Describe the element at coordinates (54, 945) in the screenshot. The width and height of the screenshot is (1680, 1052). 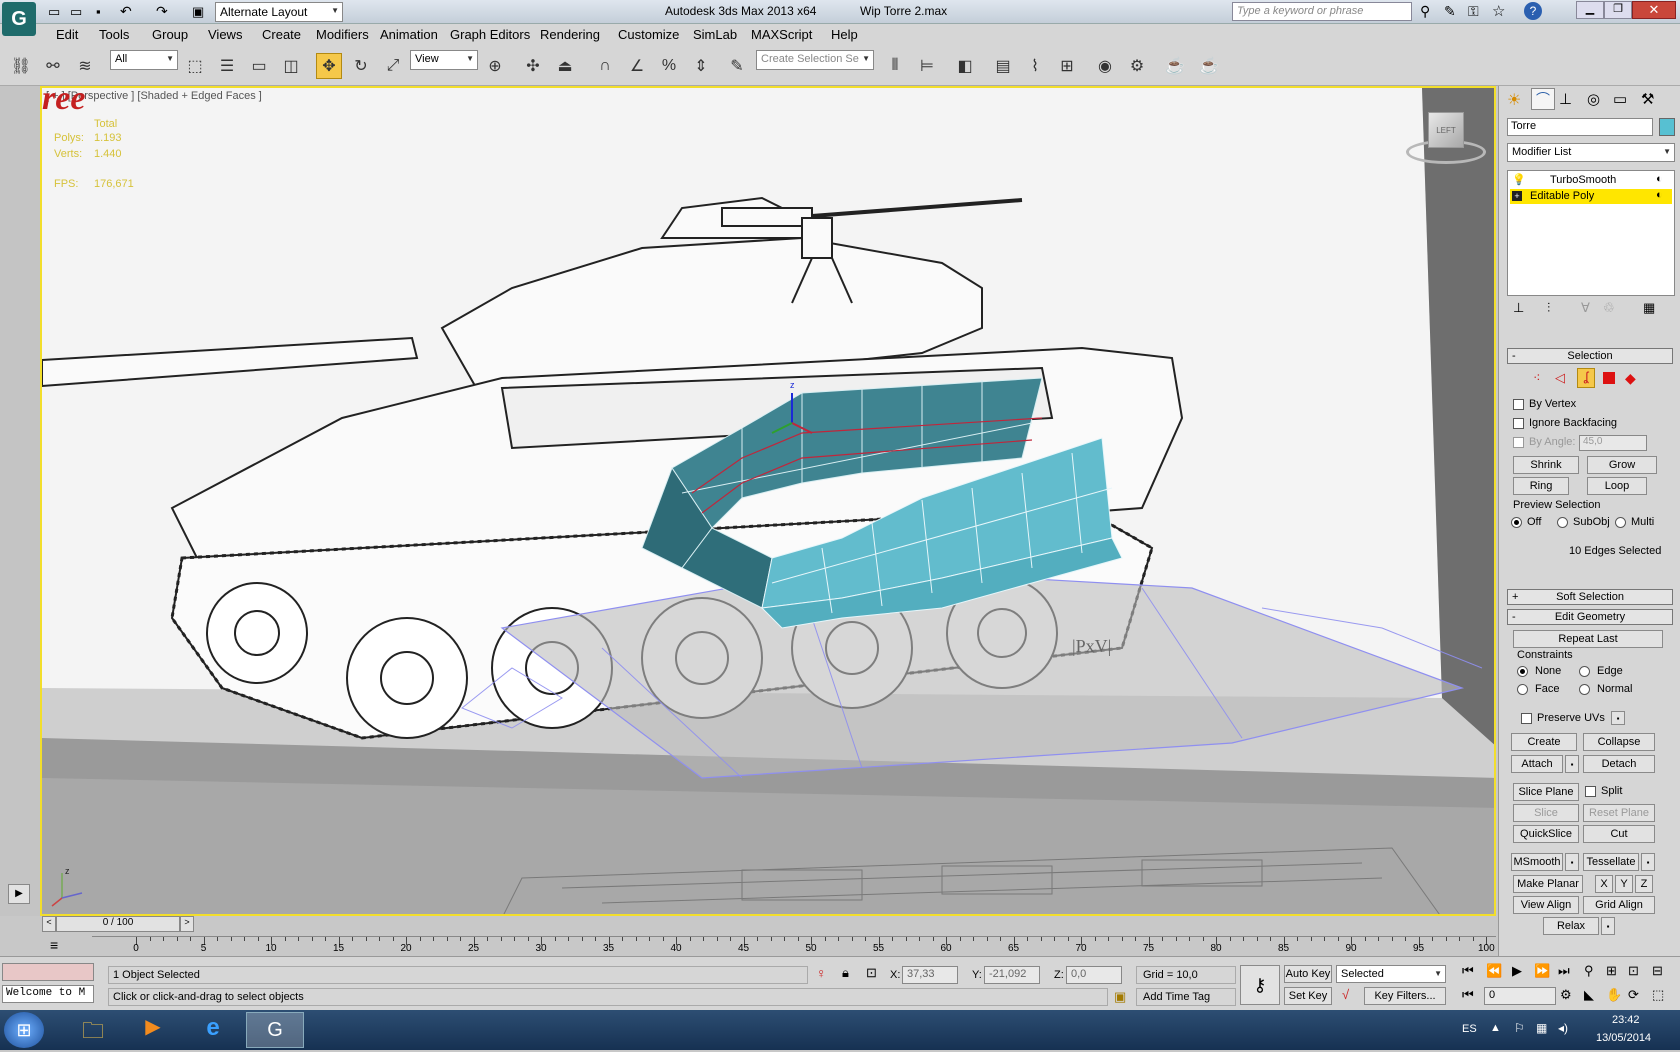
I see `mini-curve-editor-icon: ≡` at that location.